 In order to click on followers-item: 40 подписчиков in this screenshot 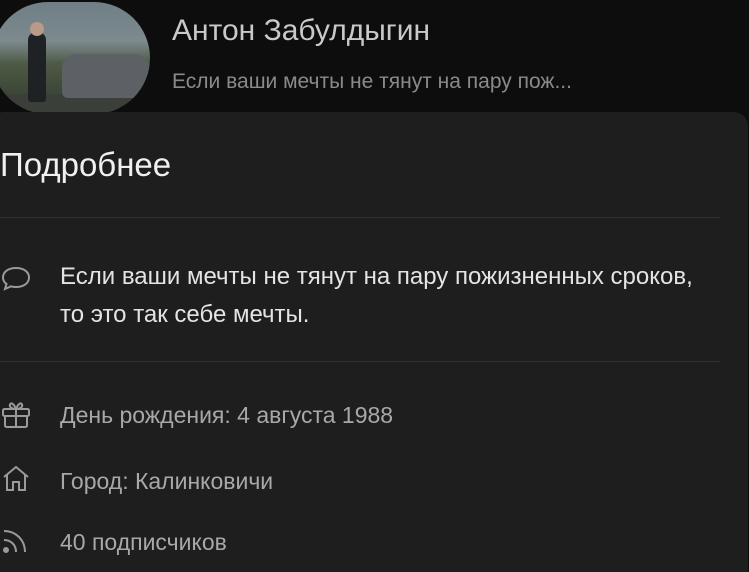, I will do `click(143, 542)`.